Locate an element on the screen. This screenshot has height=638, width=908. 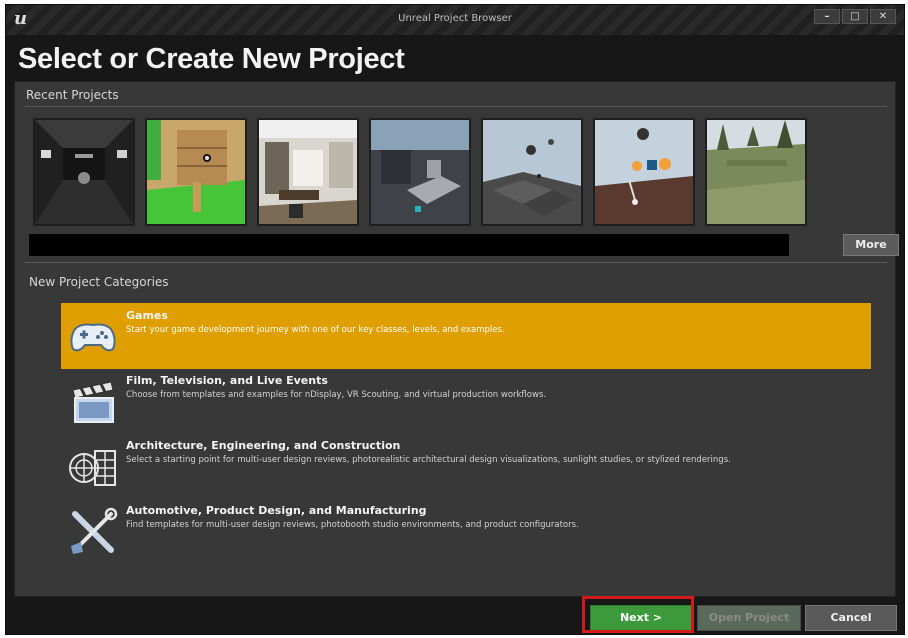
clapperboard-icon is located at coordinates (93, 401).